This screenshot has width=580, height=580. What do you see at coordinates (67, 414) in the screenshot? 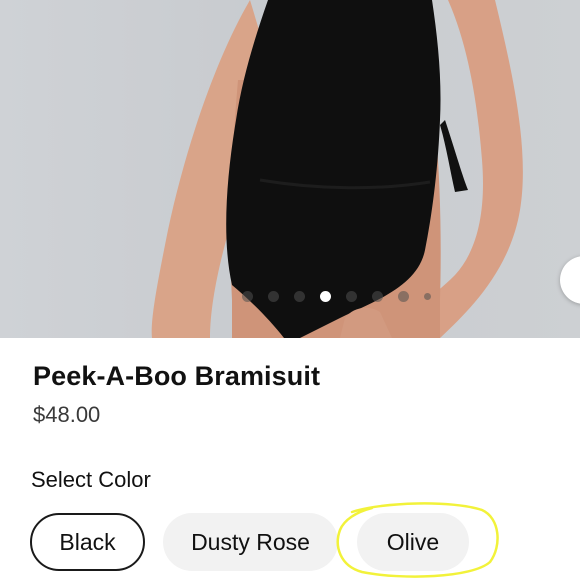
I see `product-price: $48.00` at bounding box center [67, 414].